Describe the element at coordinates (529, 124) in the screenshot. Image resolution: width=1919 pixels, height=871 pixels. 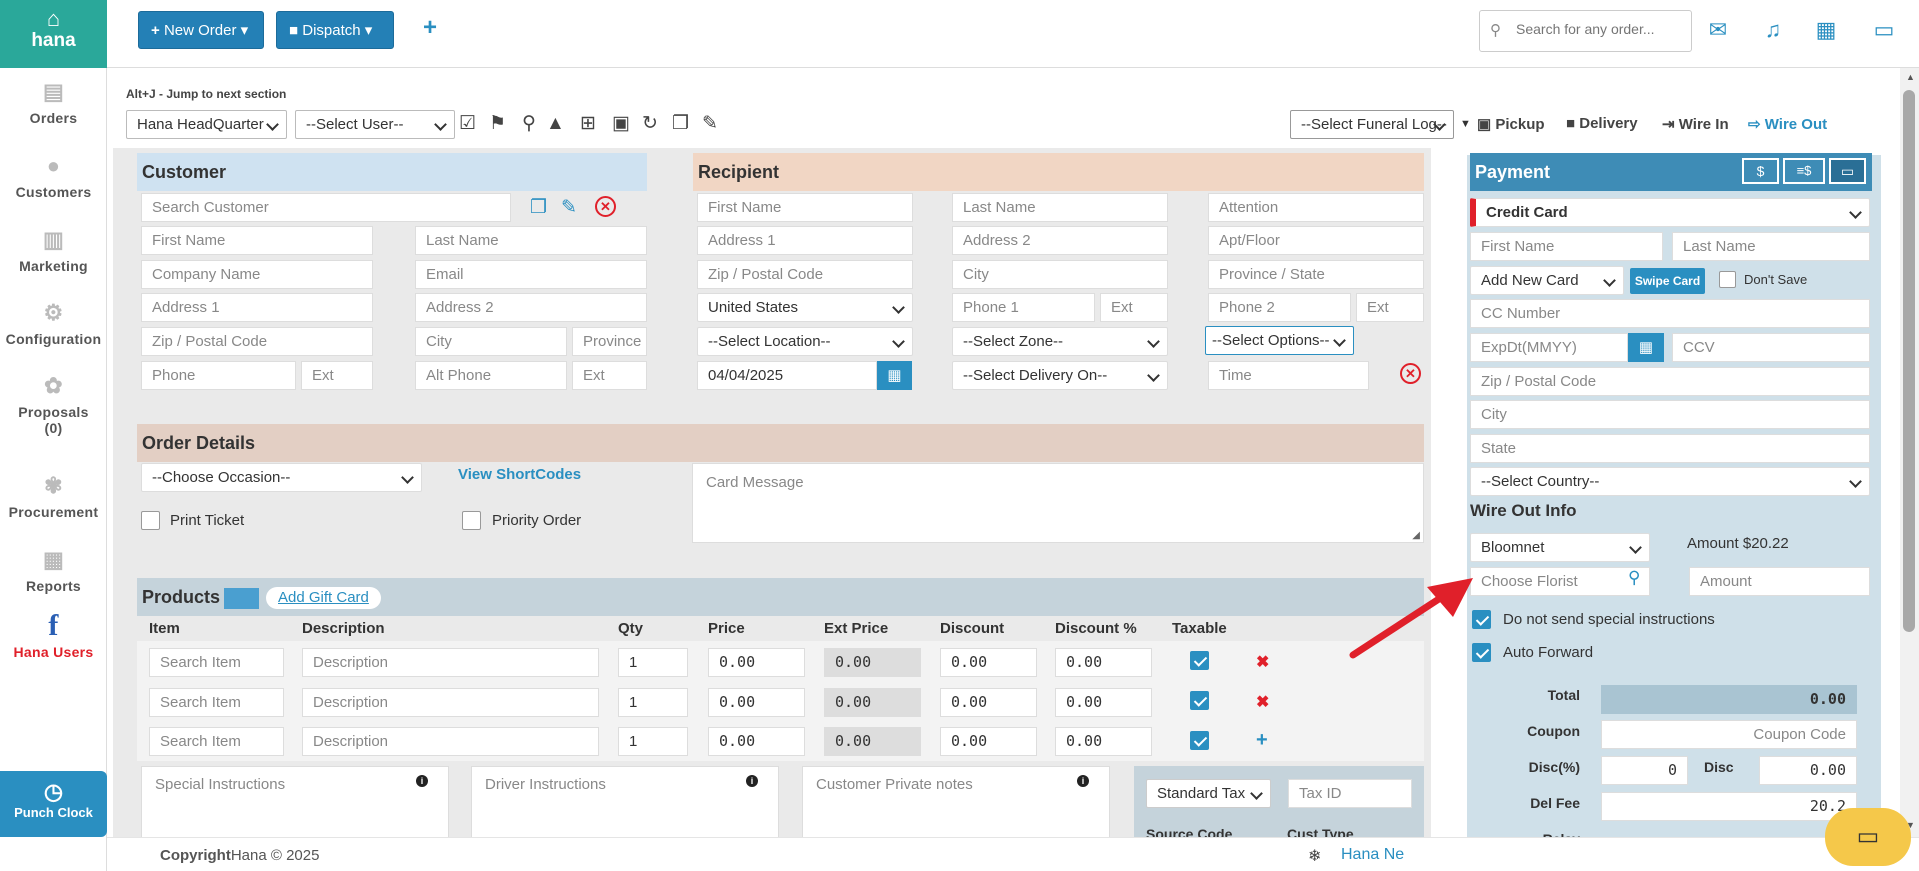
I see `map-pin-icon: ⚲` at that location.